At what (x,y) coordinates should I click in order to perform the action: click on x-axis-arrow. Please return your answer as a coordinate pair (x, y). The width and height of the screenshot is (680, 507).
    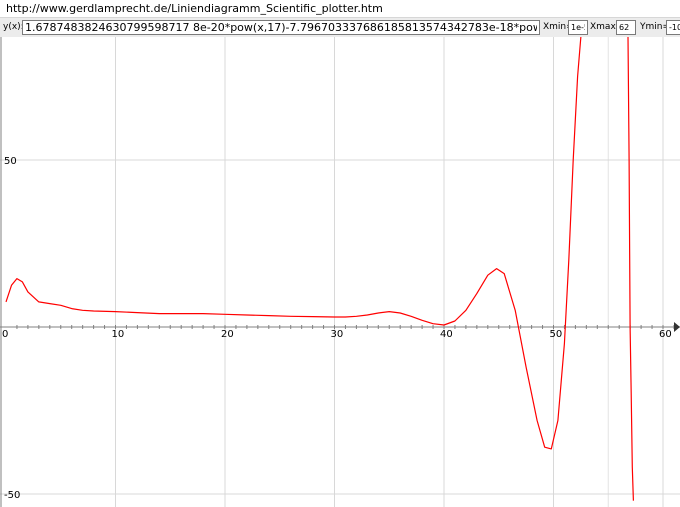
    Looking at the image, I should click on (677, 327).